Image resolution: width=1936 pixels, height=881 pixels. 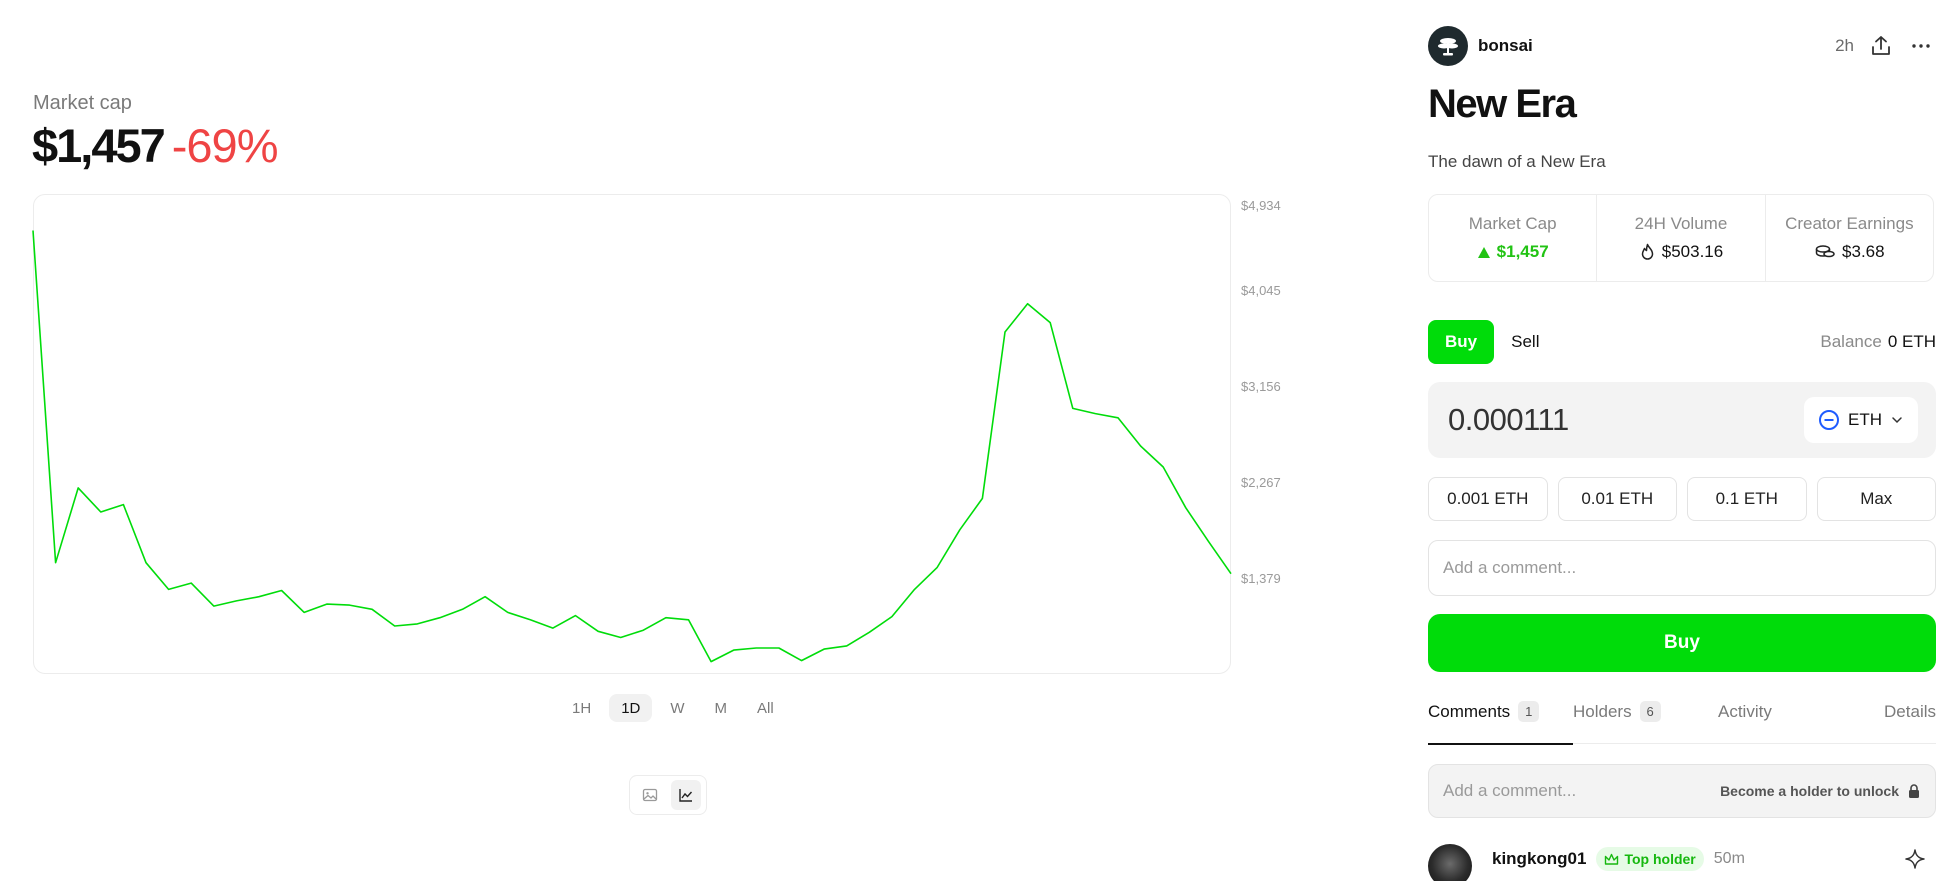 I want to click on section-tabs: Comments 1 Holders 6 Activity Details, so click(x=1682, y=723).